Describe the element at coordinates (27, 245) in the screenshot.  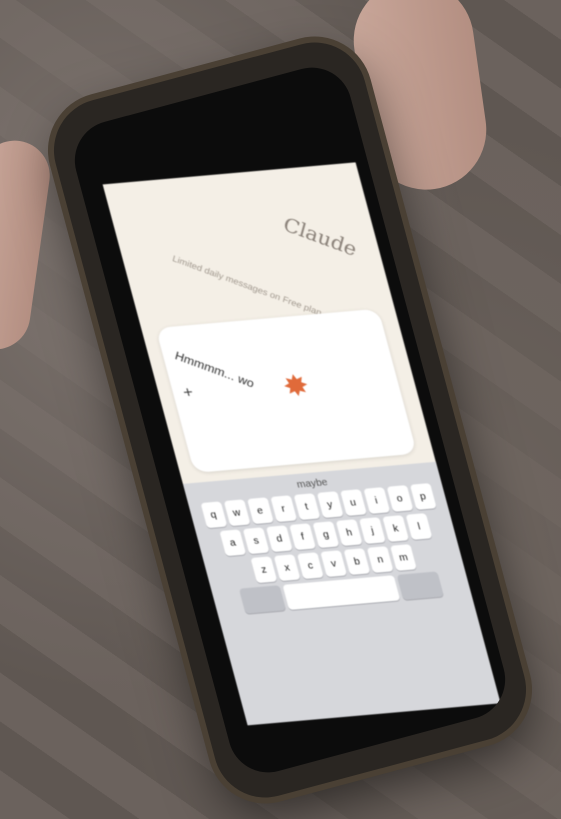
I see `finger-left` at that location.